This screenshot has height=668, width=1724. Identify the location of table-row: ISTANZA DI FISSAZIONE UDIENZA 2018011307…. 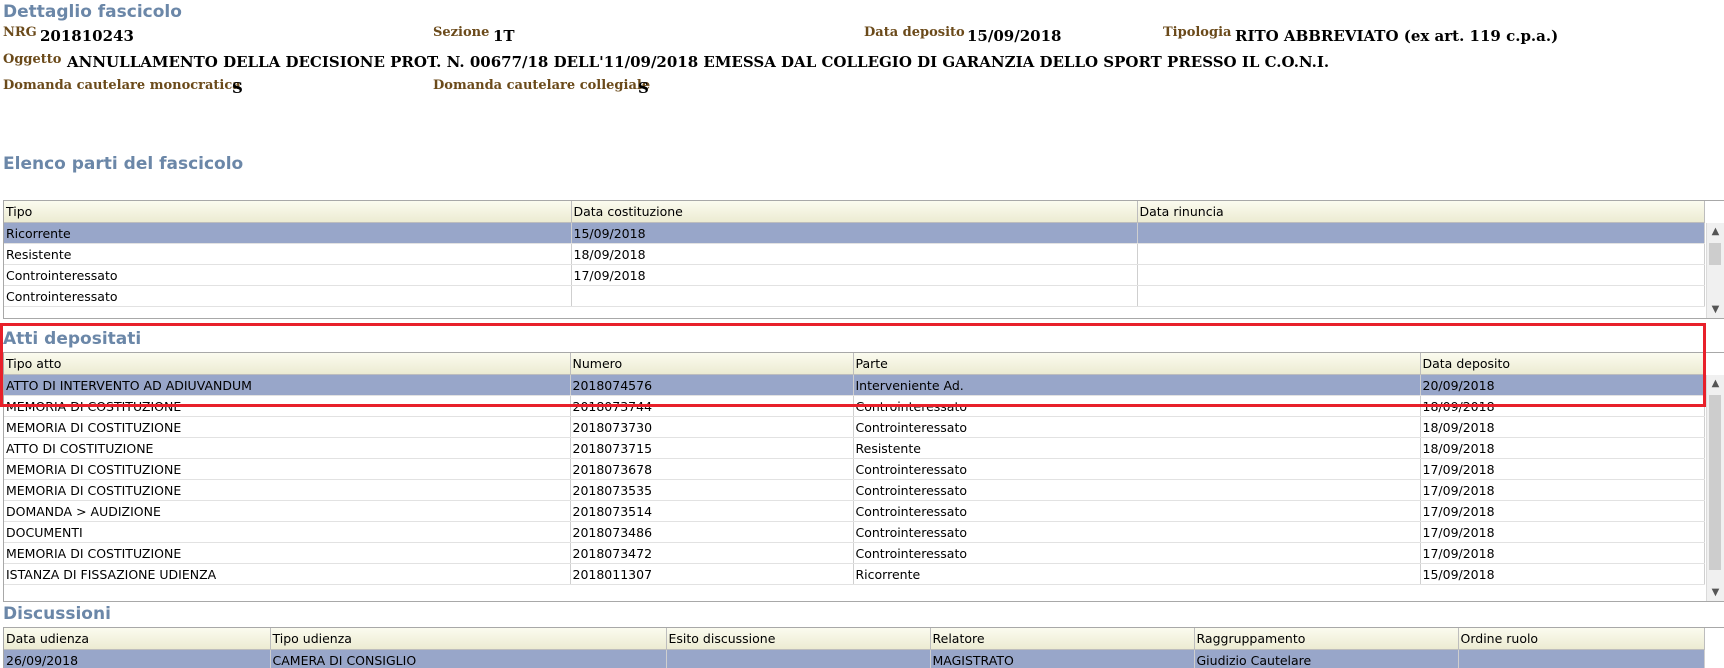
(854, 574).